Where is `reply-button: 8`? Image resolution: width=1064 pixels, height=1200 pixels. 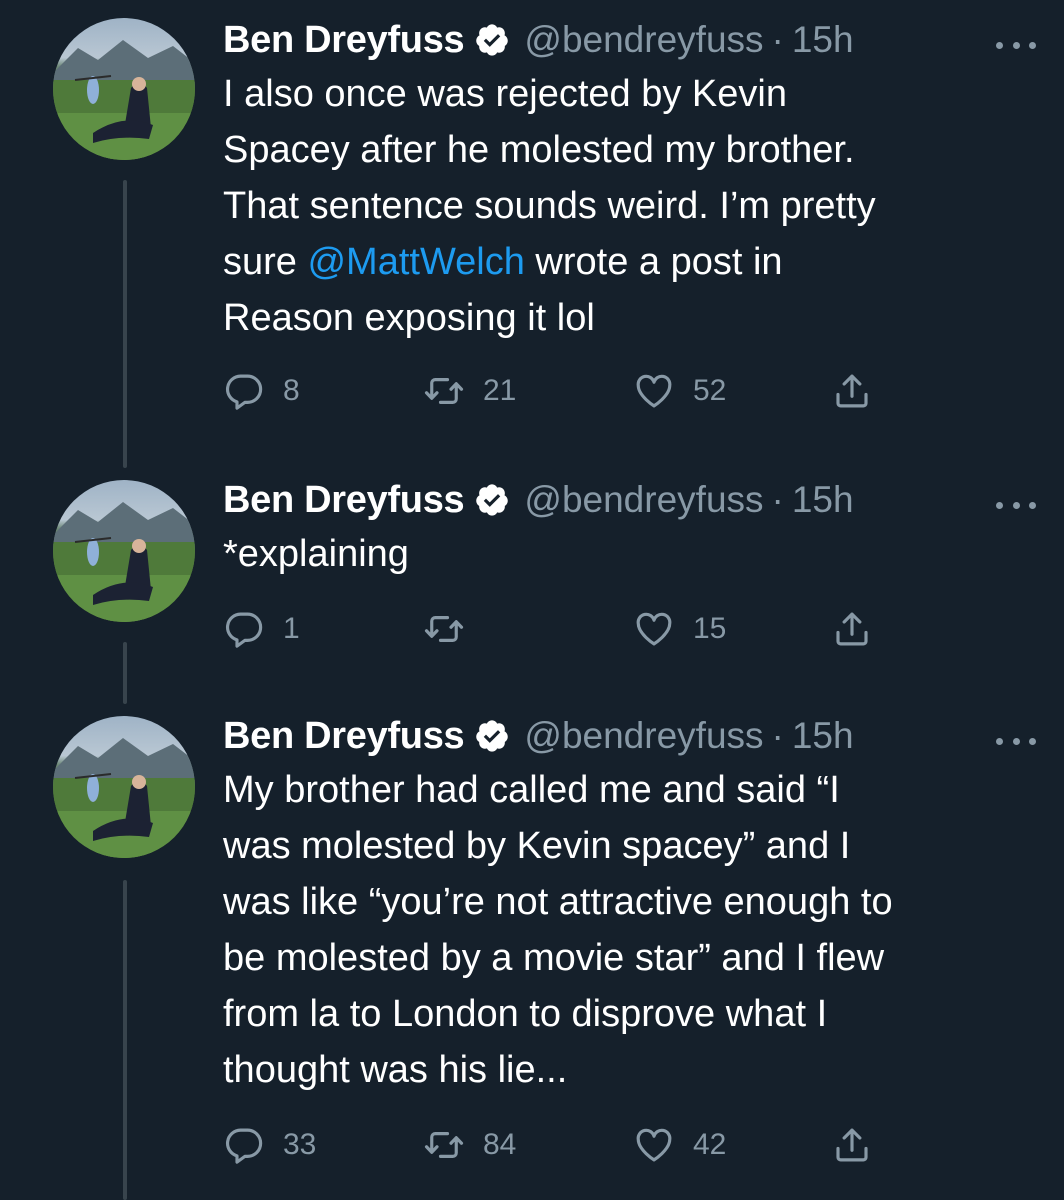 reply-button: 8 is located at coordinates (261, 391).